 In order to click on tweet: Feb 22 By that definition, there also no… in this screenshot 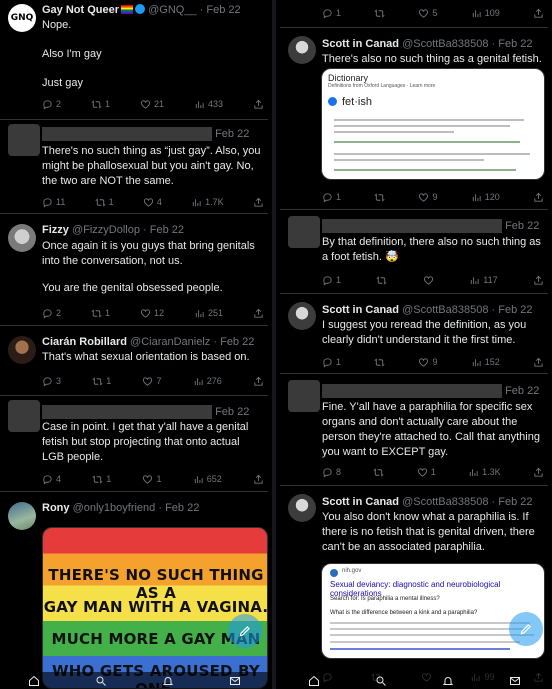, I will do `click(414, 252)`.